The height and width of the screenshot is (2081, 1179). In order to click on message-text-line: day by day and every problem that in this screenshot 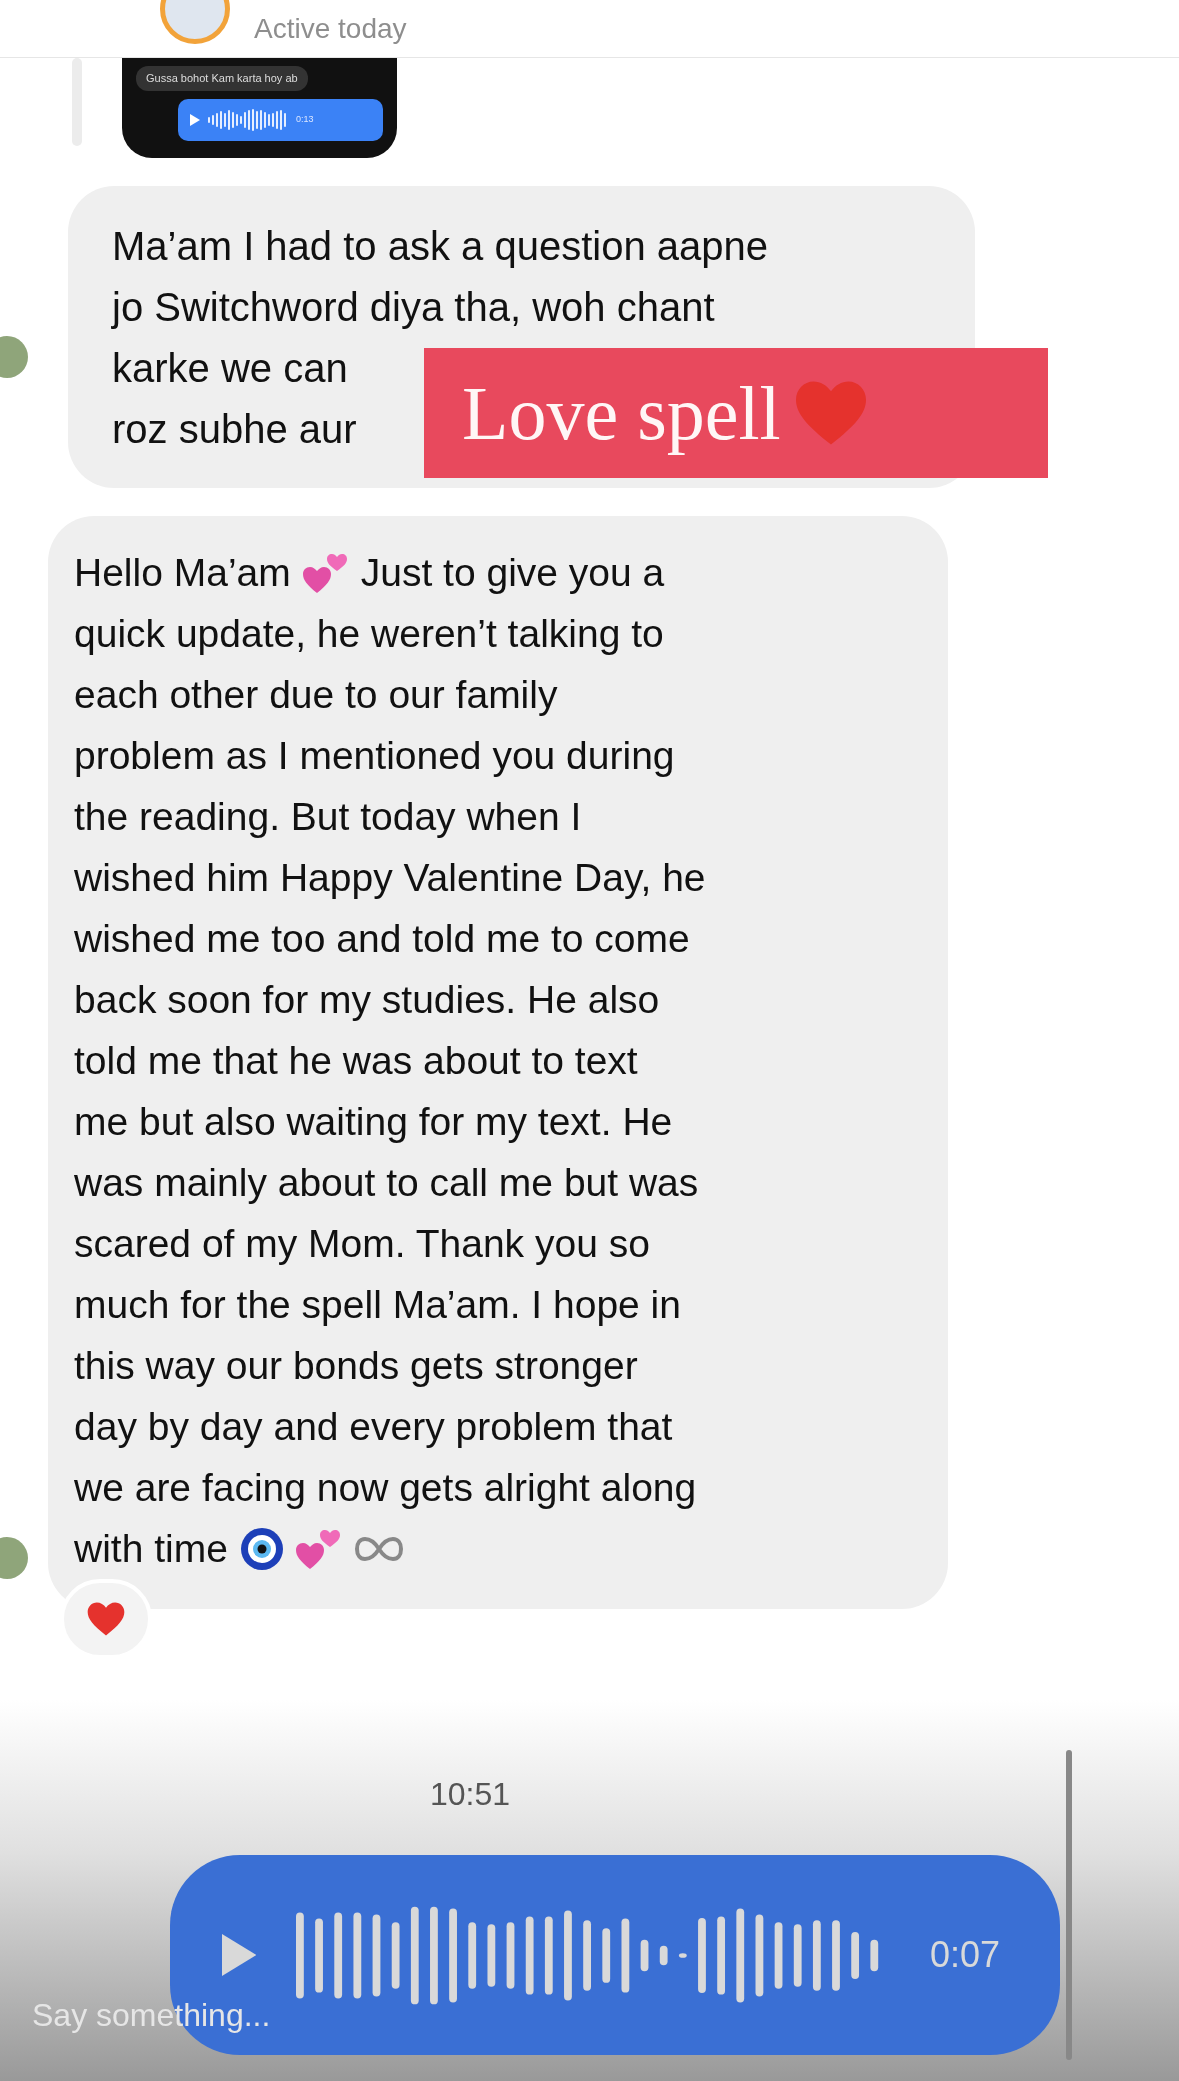, I will do `click(373, 1426)`.